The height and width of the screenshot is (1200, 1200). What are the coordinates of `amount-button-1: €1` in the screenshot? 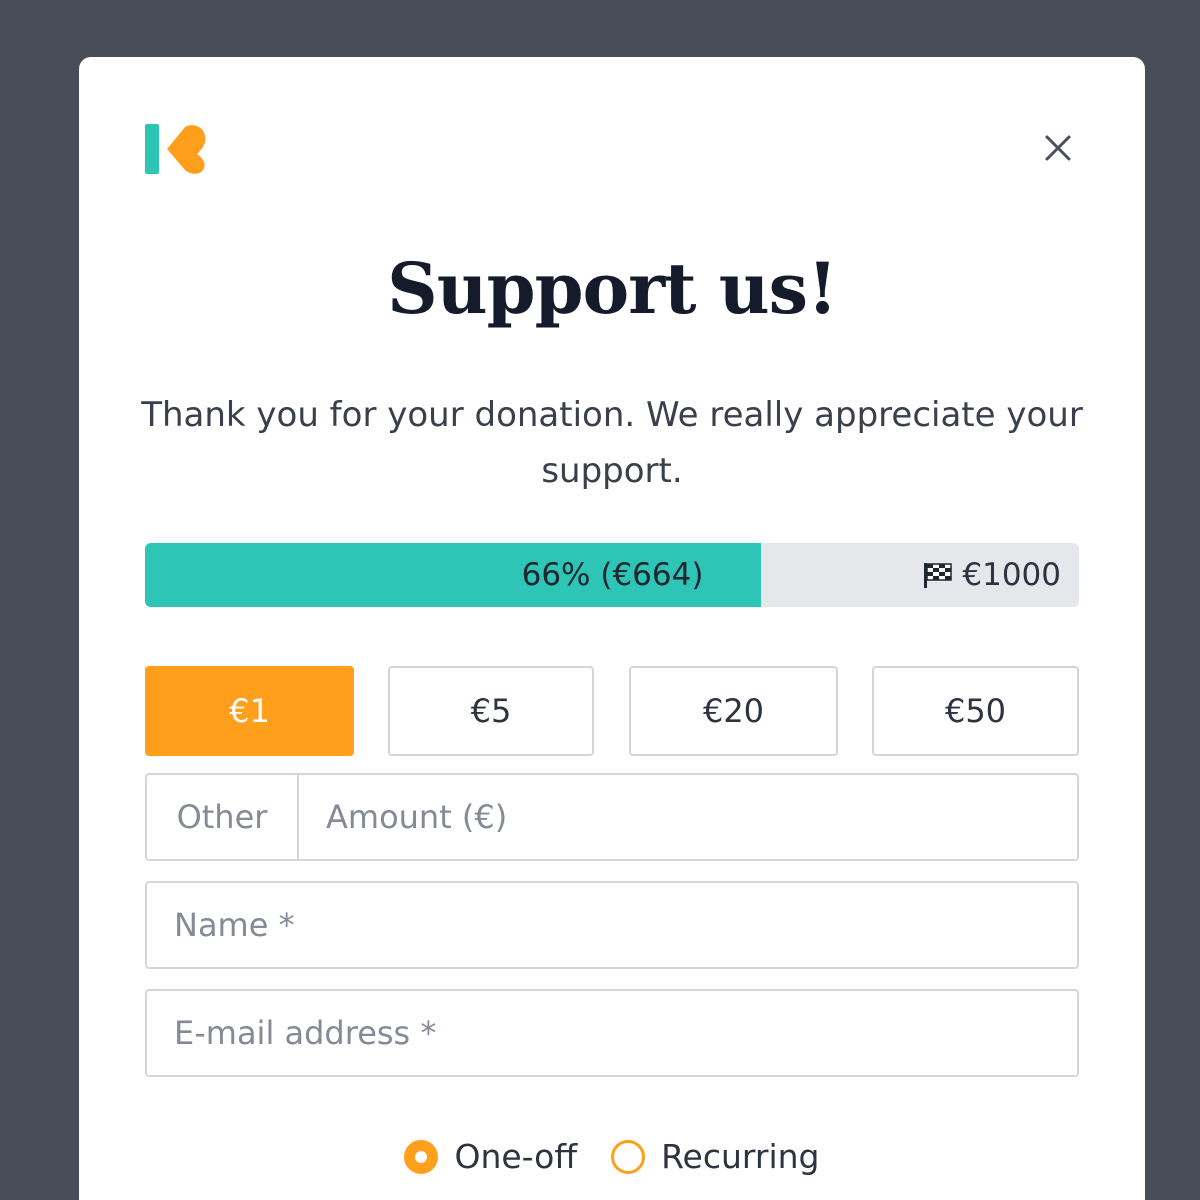 It's located at (249, 711).